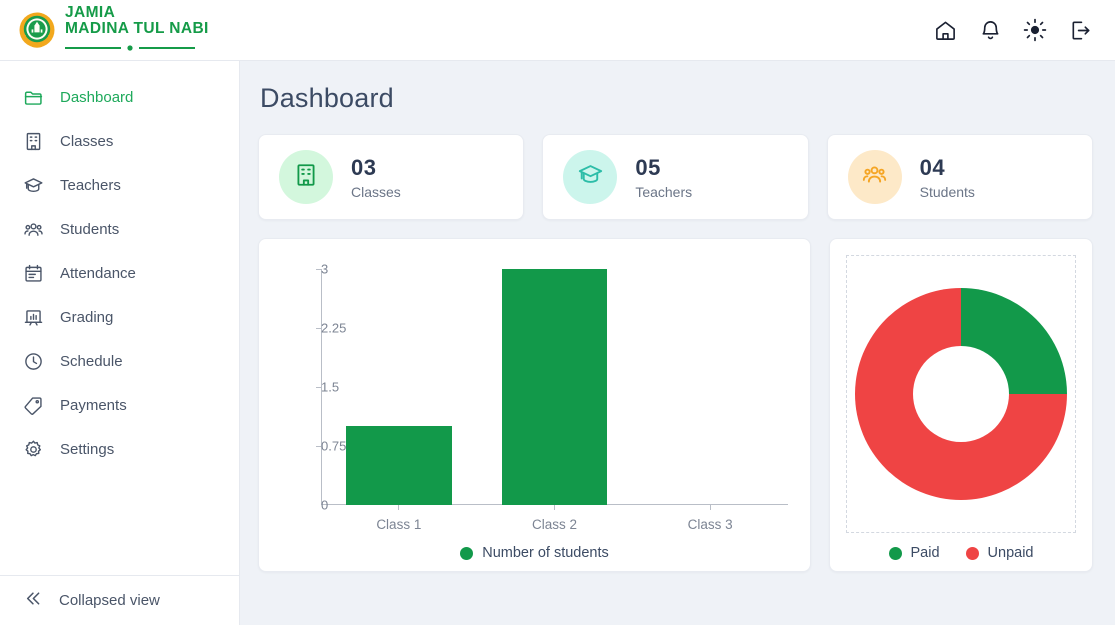  I want to click on donut-hole, so click(961, 394).